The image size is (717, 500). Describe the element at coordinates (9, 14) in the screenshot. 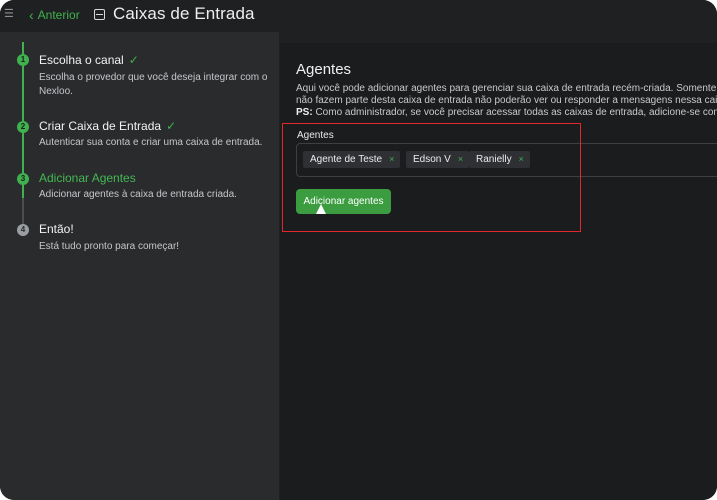

I see `menu-icon: ☰` at that location.